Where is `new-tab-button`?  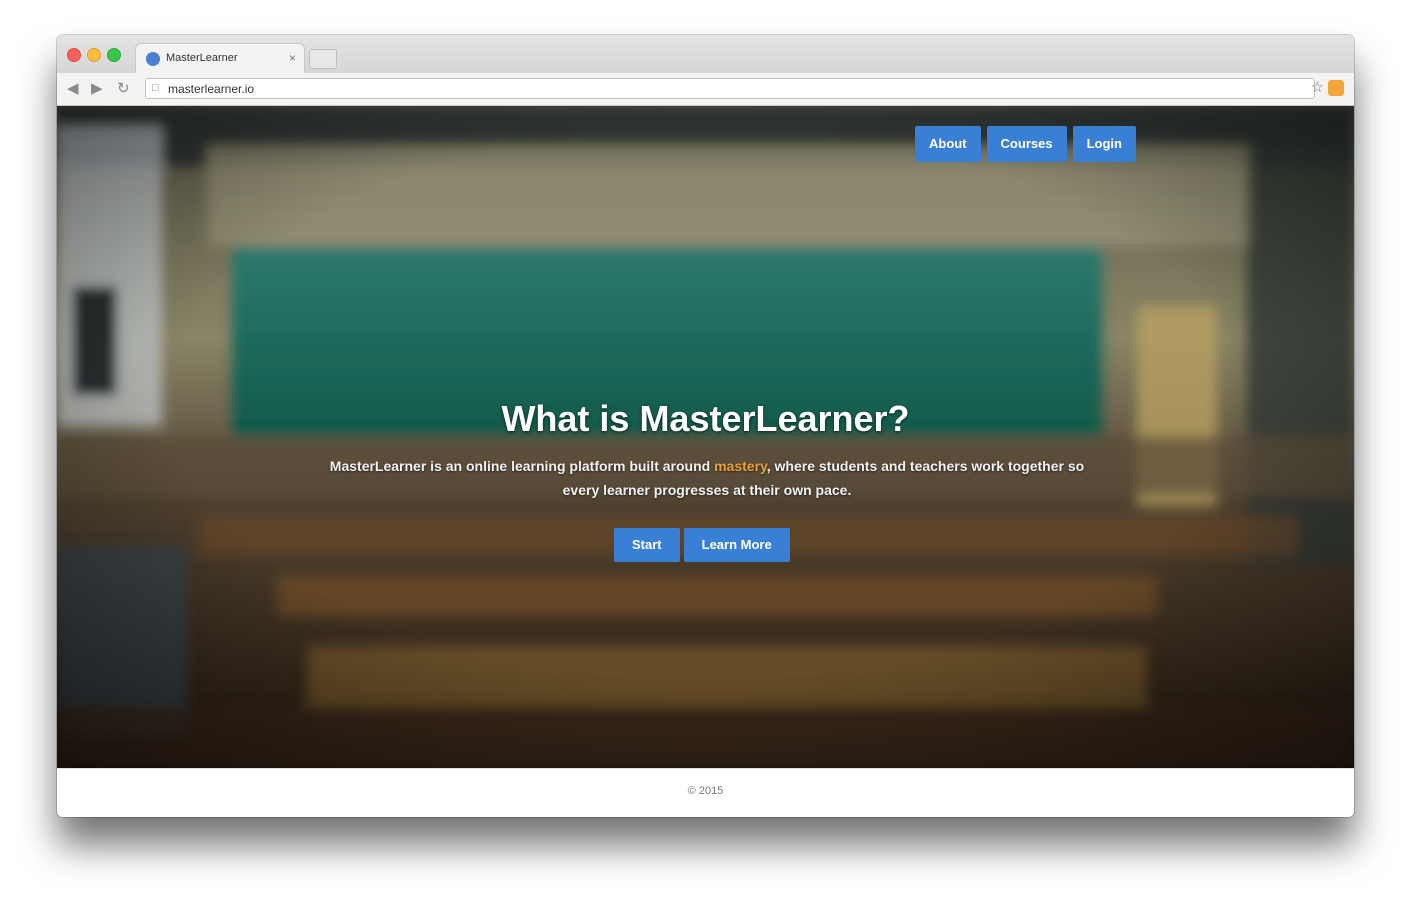
new-tab-button is located at coordinates (323, 59).